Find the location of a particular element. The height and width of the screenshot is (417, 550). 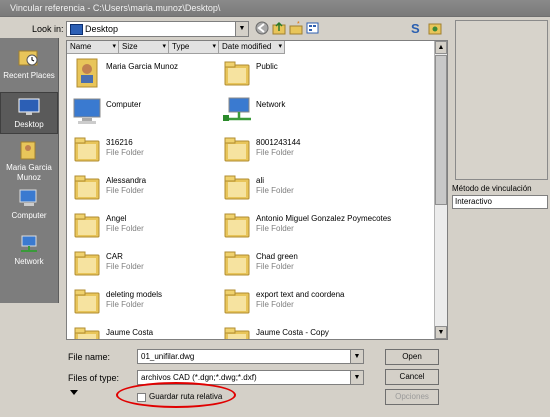

file-item: deleting models File Folder is located at coordinates (144, 302).